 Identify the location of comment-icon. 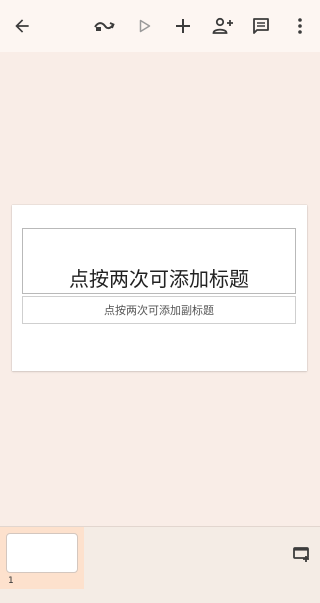
(261, 26).